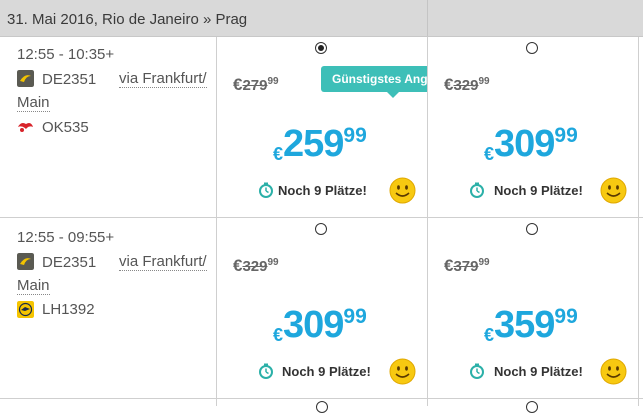 The image size is (643, 413). I want to click on cheapest-offer-tooltip: Günstigstes Ang, so click(374, 79).